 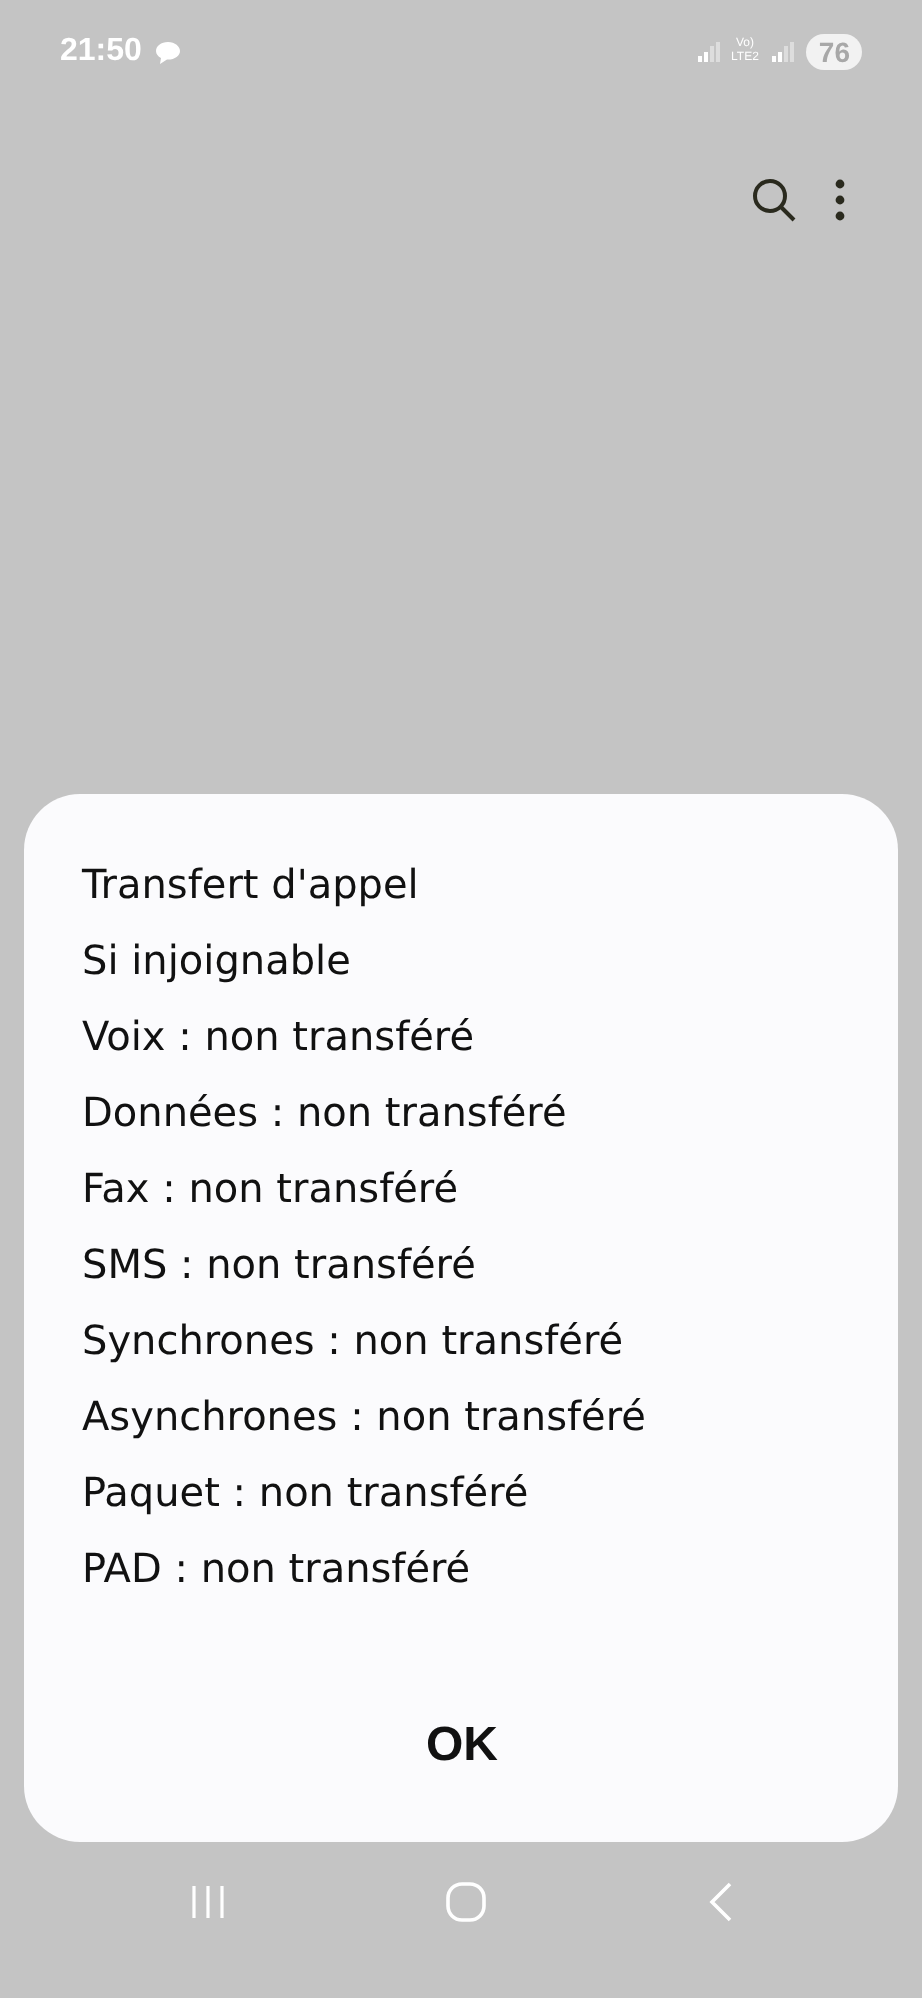 I want to click on dialog-text-line: Asynchrones : non transféré, so click(x=365, y=1417).